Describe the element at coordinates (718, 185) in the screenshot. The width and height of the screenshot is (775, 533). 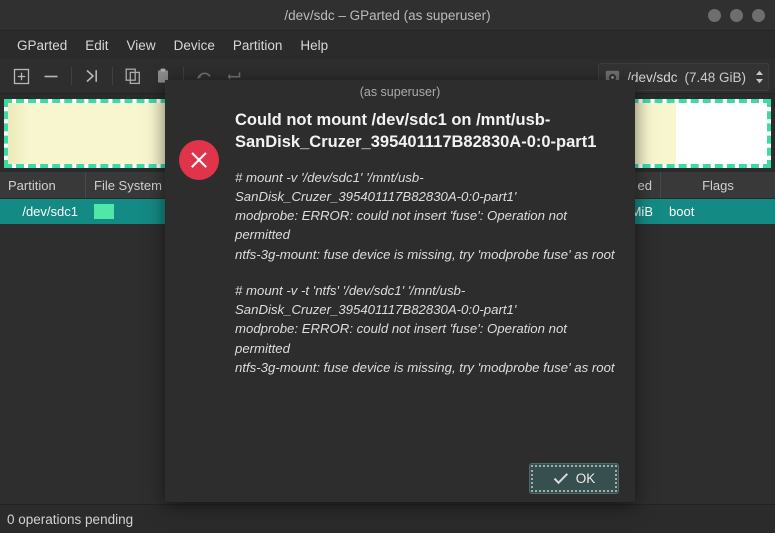
I see `column-header-flags: Flags` at that location.